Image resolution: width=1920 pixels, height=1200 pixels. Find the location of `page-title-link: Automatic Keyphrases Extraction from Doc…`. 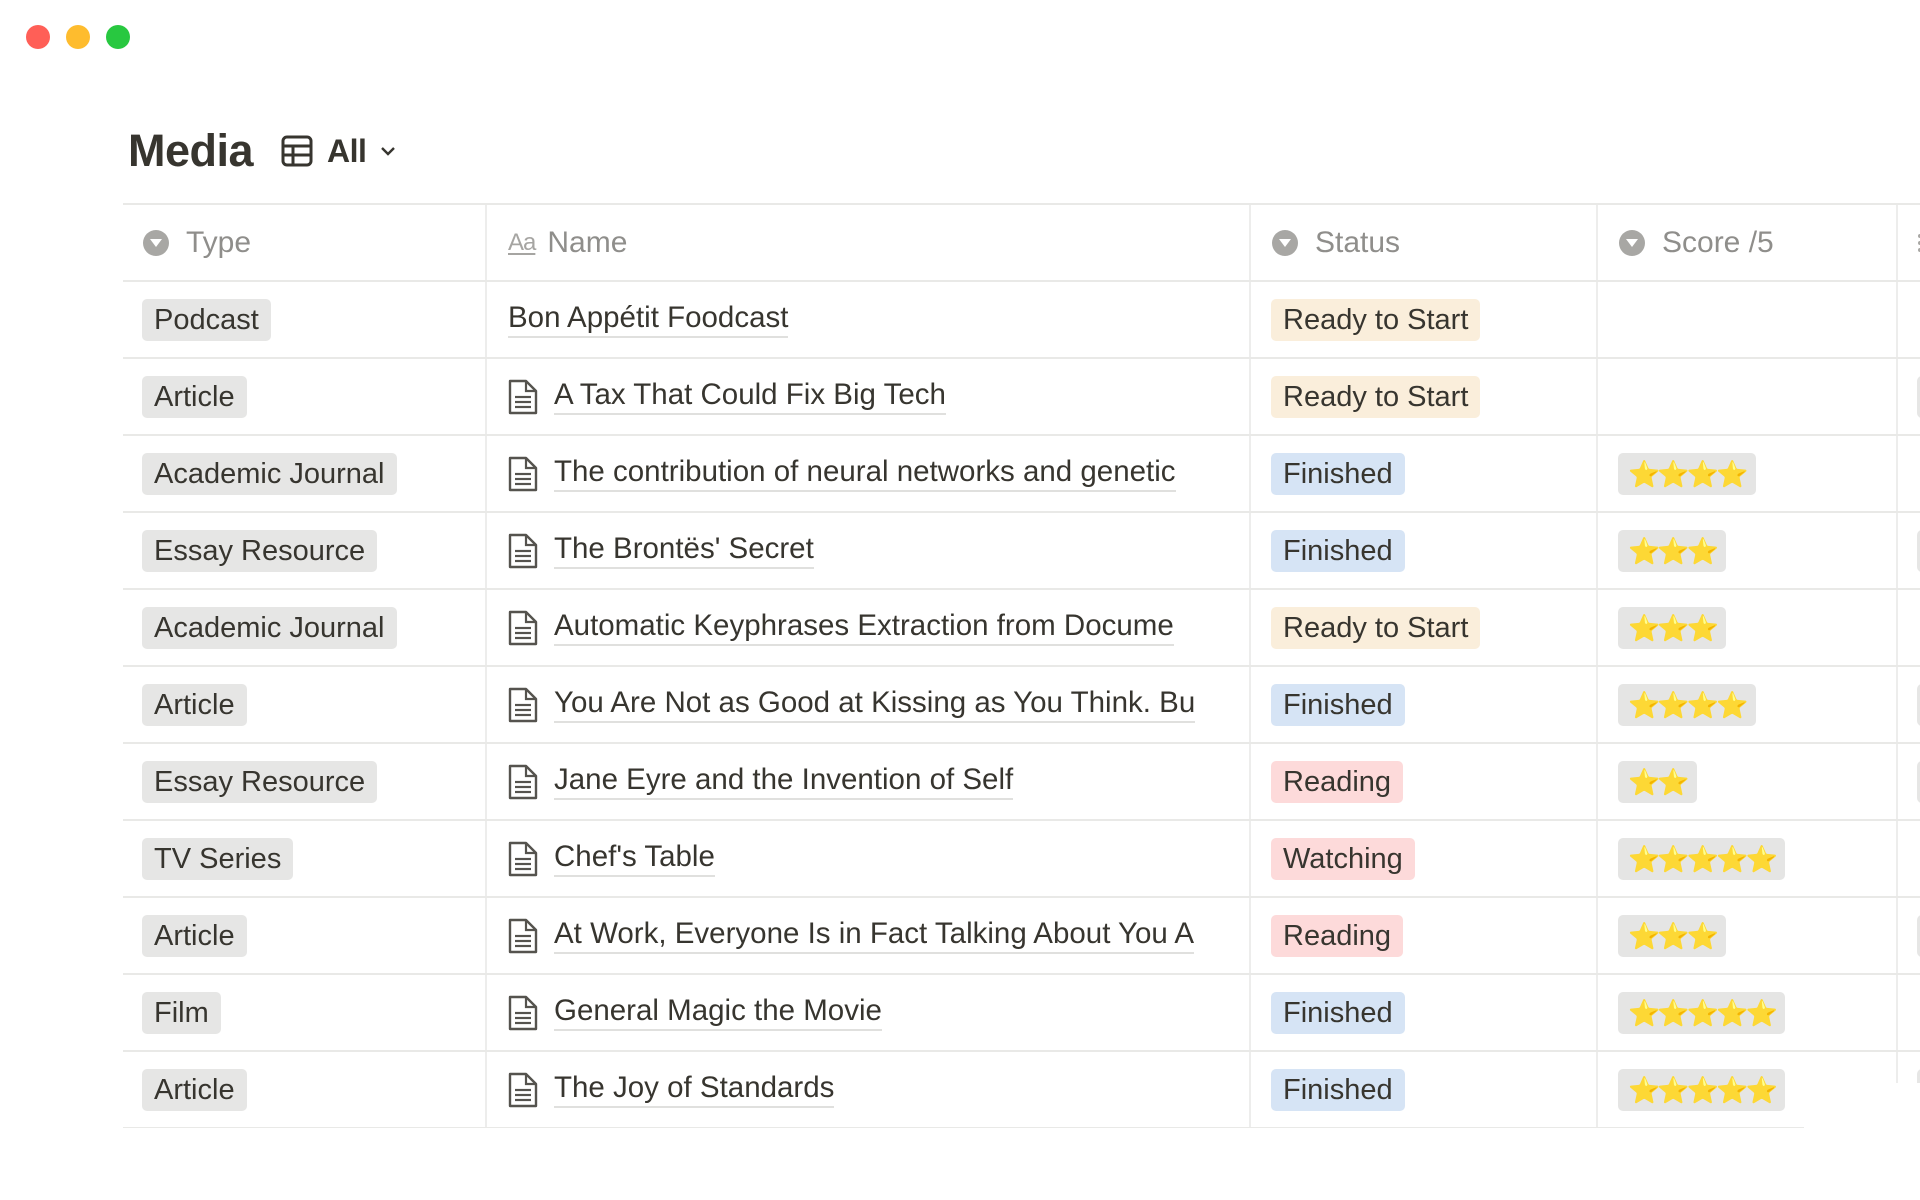

page-title-link: Automatic Keyphrases Extraction from Doc… is located at coordinates (864, 627).